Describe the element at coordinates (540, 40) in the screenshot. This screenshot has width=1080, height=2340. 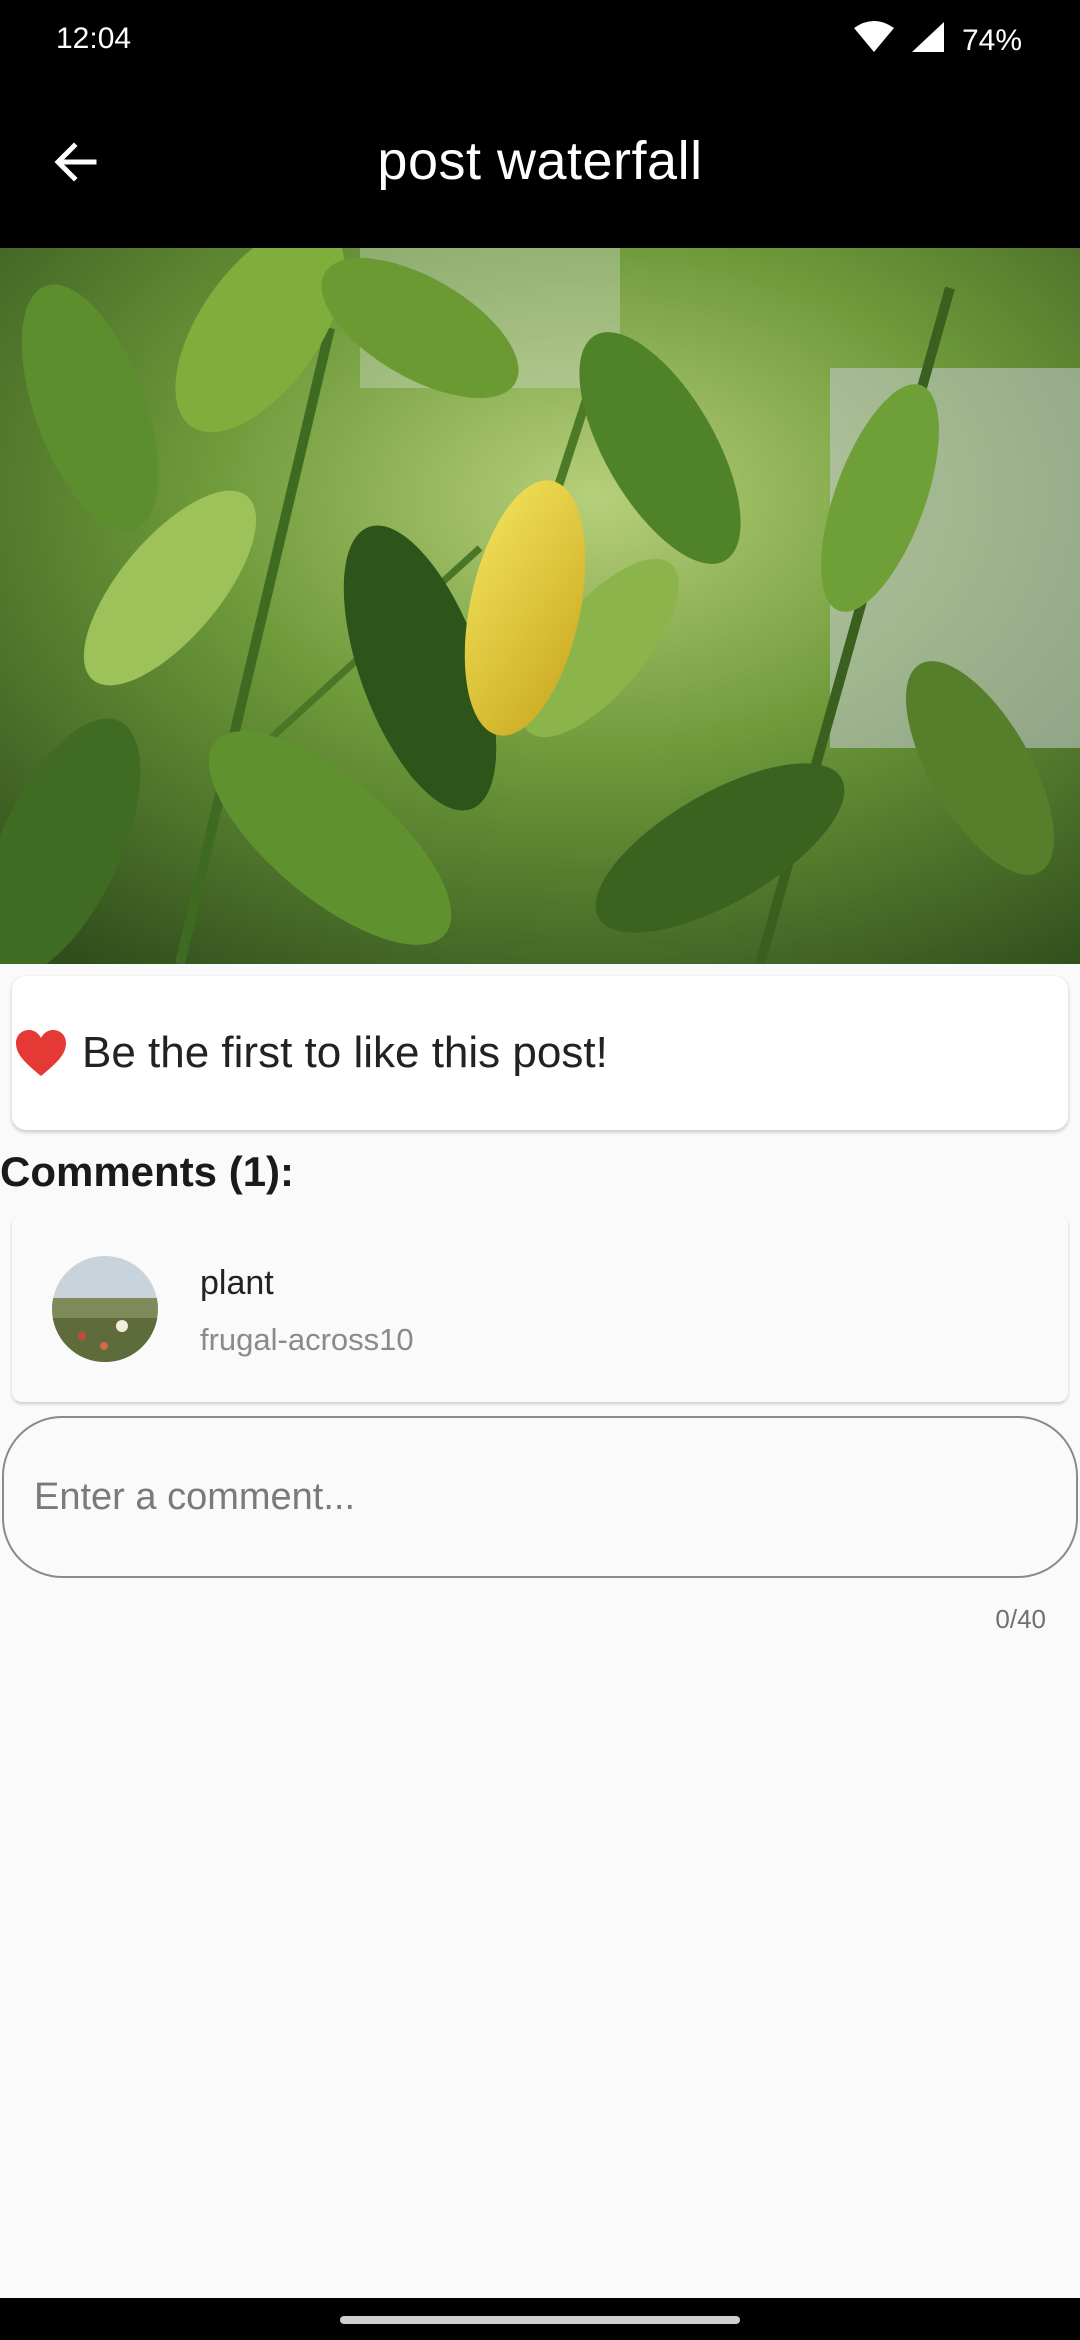
I see `status-bar: 12:04 74%` at that location.